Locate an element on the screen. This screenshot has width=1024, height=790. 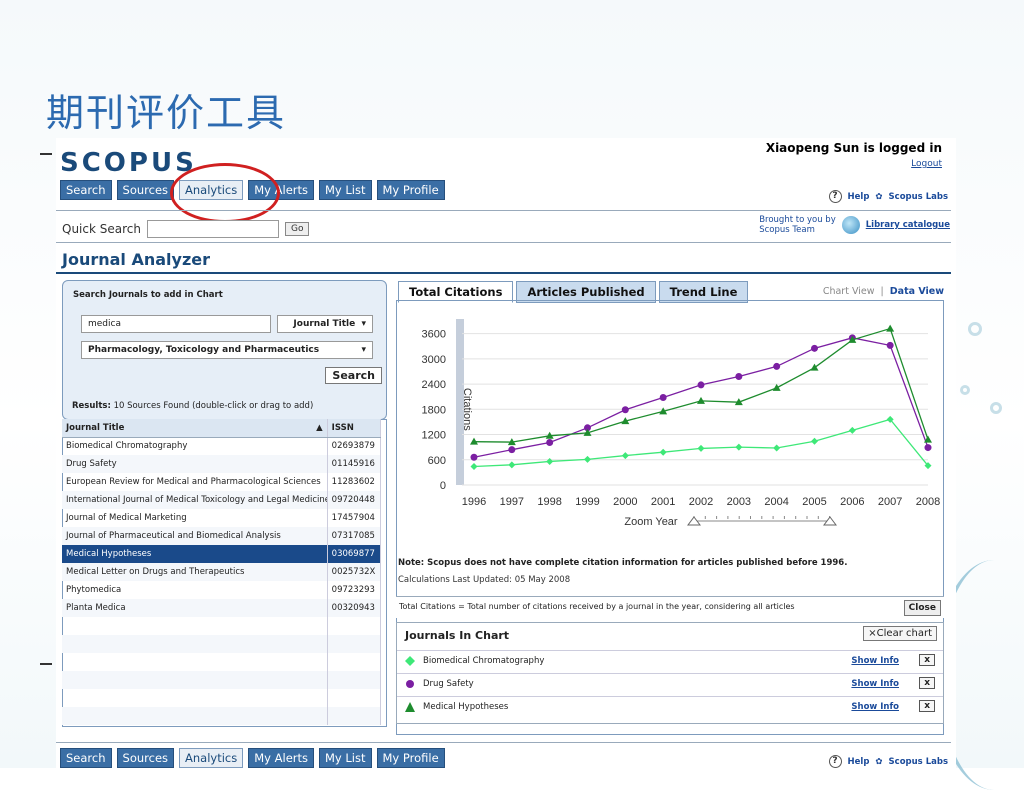
go-button: Go is located at coordinates (297, 229).